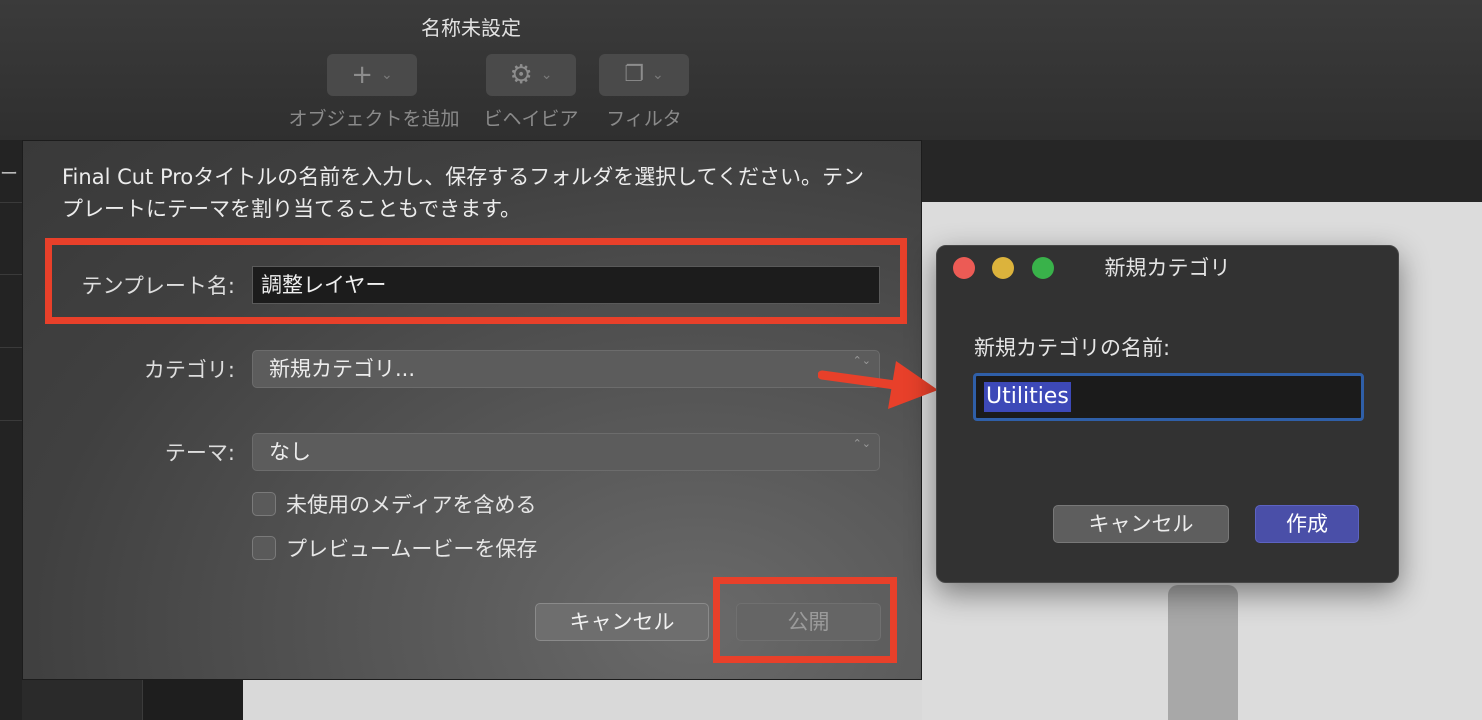 The width and height of the screenshot is (1482, 720). Describe the element at coordinates (1168, 397) in the screenshot. I see `category-name-field: Utilities` at that location.